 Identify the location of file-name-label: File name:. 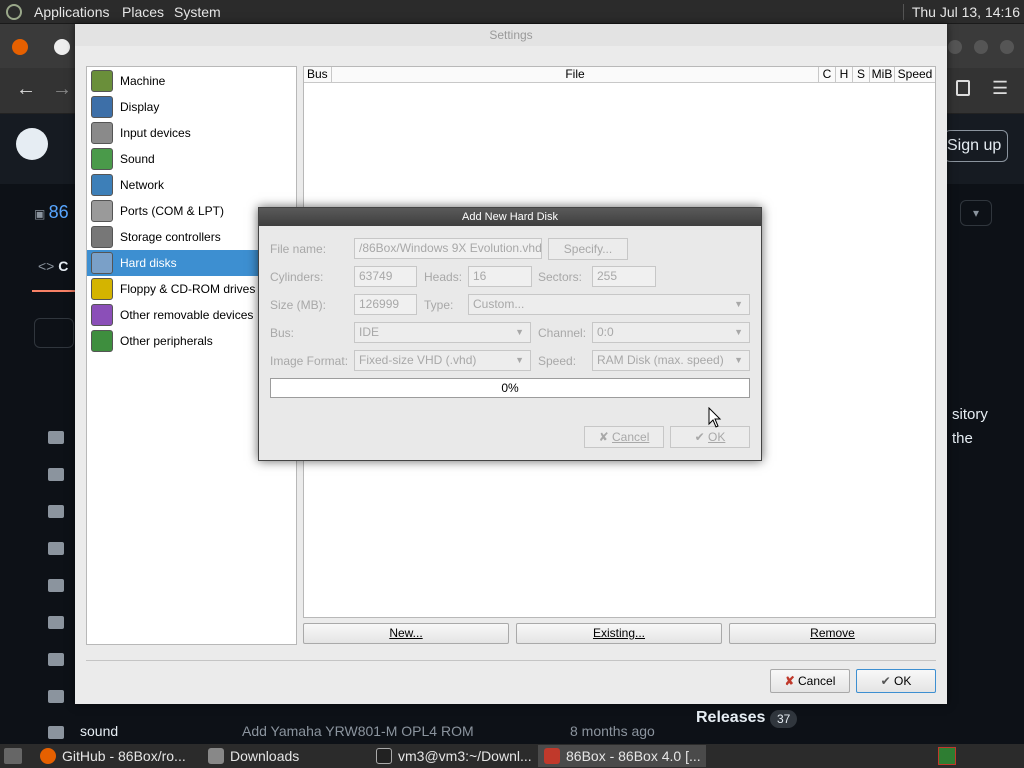
(298, 249).